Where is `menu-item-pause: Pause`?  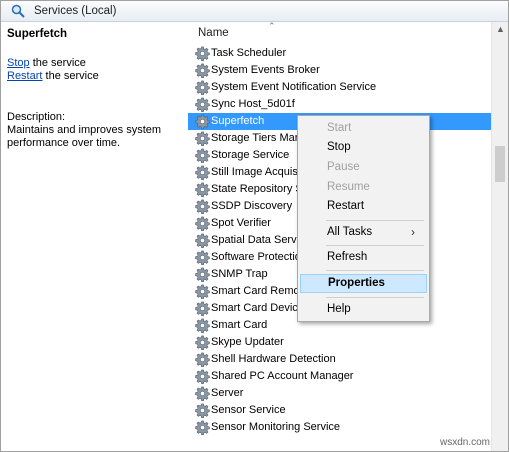 menu-item-pause: Pause is located at coordinates (363, 167).